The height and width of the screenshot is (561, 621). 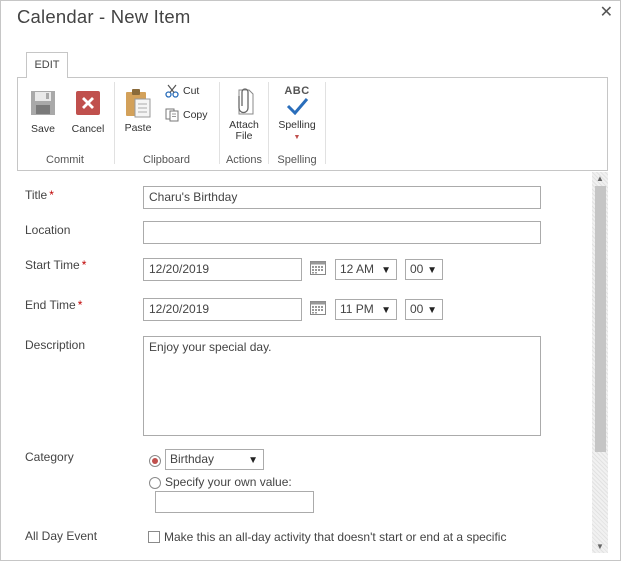 What do you see at coordinates (222, 309) in the screenshot?
I see `end-date-input: 12/20/2019` at bounding box center [222, 309].